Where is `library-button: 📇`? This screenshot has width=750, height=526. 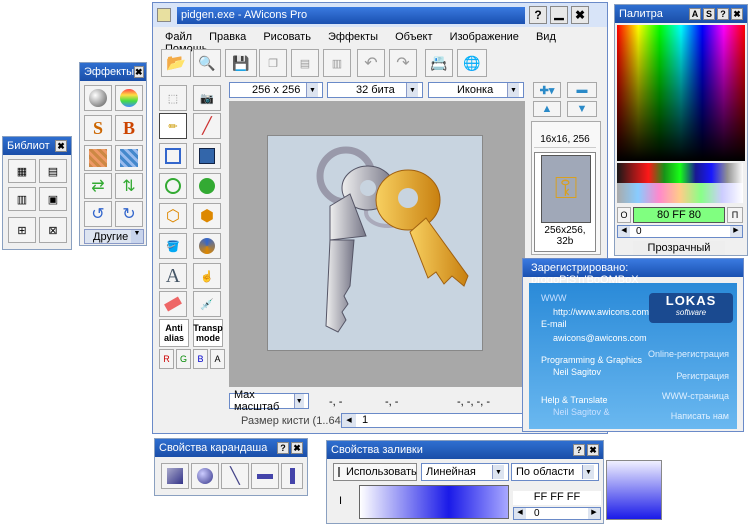 library-button: 📇 is located at coordinates (439, 63).